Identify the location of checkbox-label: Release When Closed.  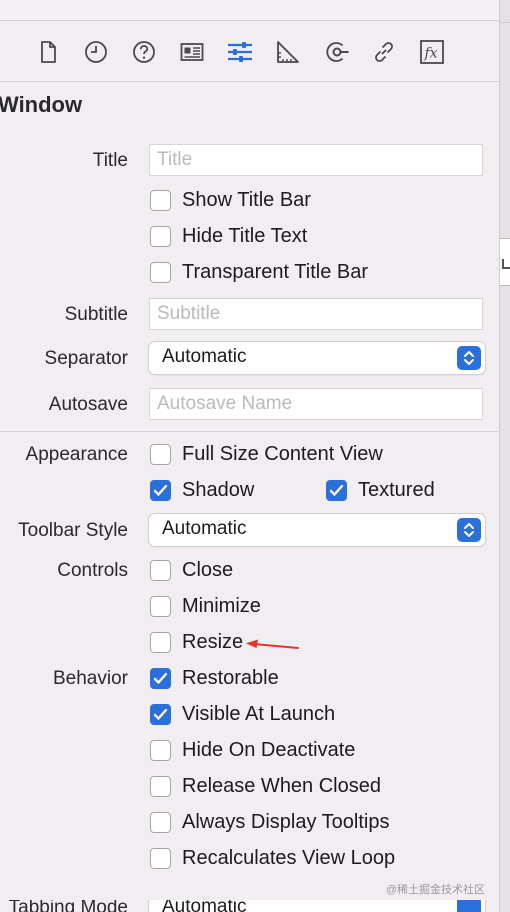
(281, 785).